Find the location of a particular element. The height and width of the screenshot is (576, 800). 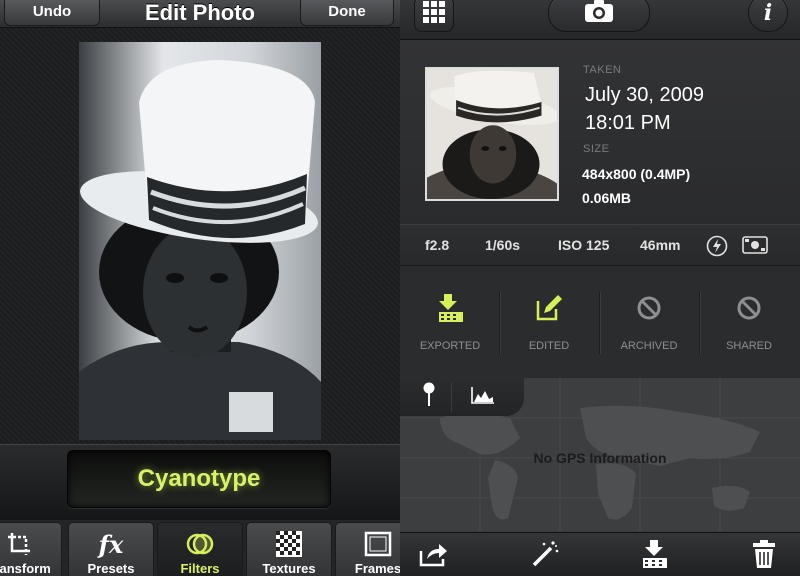

pin-icon is located at coordinates (429, 397).